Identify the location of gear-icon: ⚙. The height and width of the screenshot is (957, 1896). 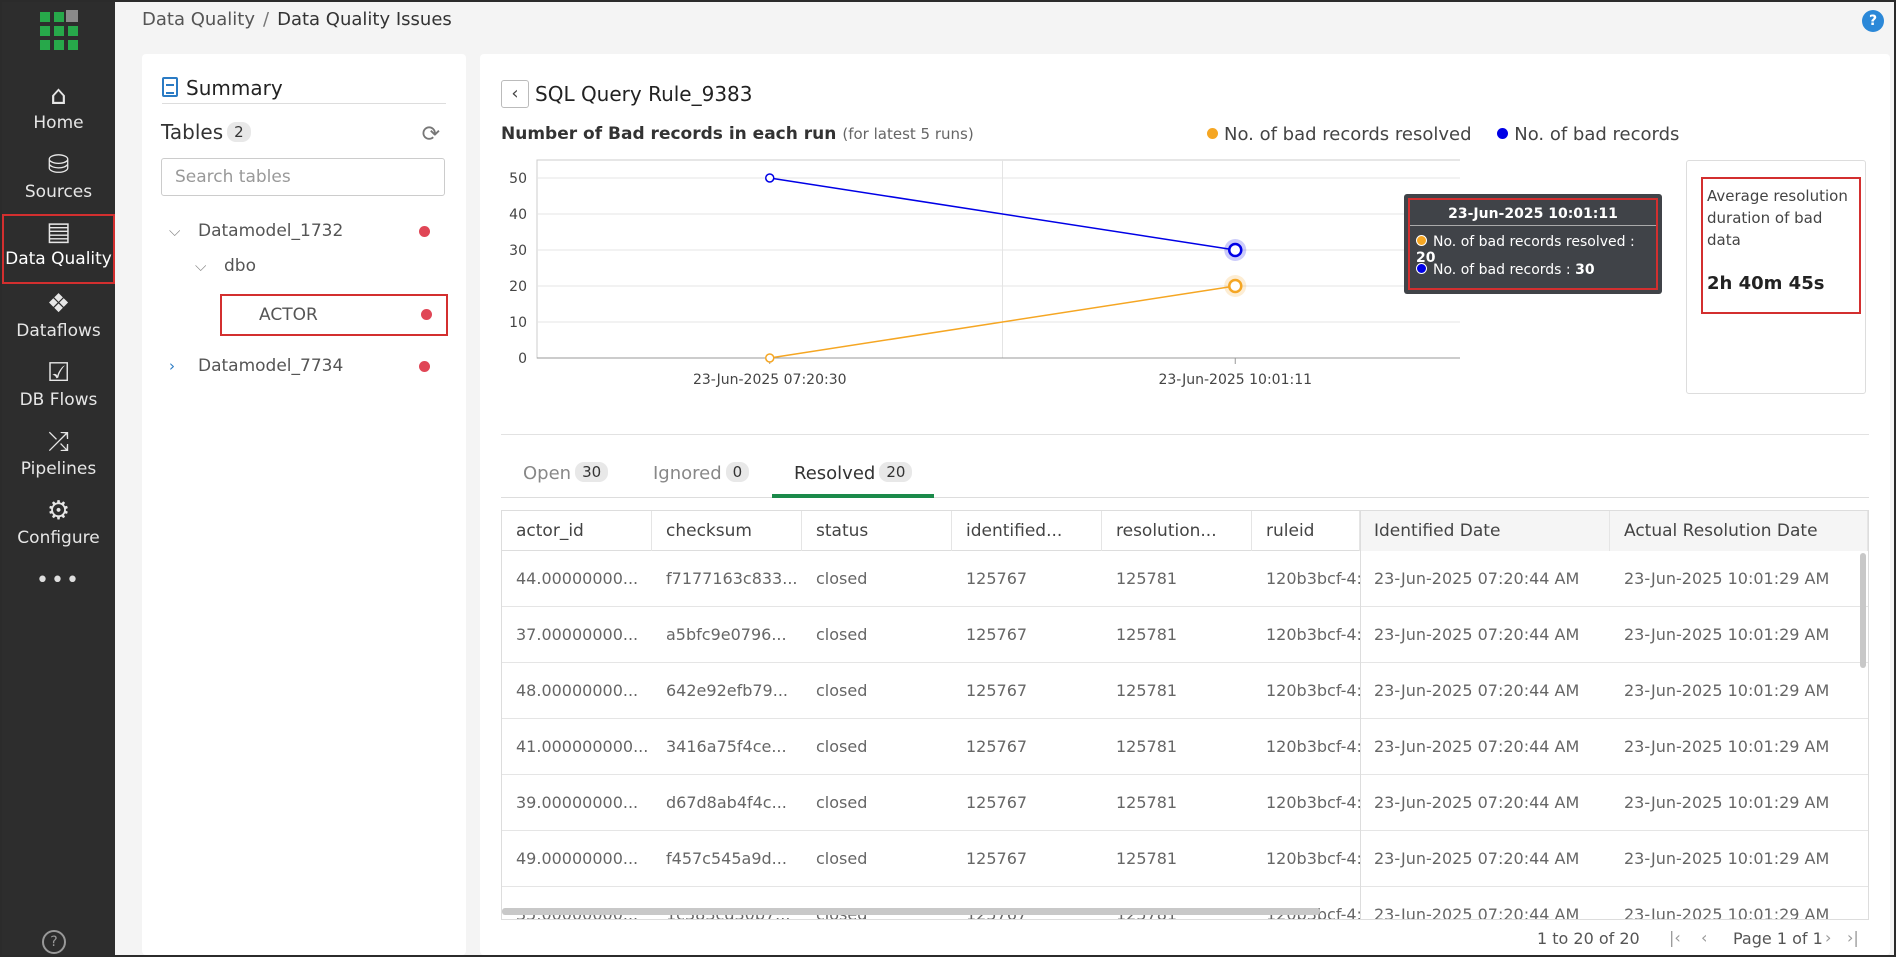
(58, 511).